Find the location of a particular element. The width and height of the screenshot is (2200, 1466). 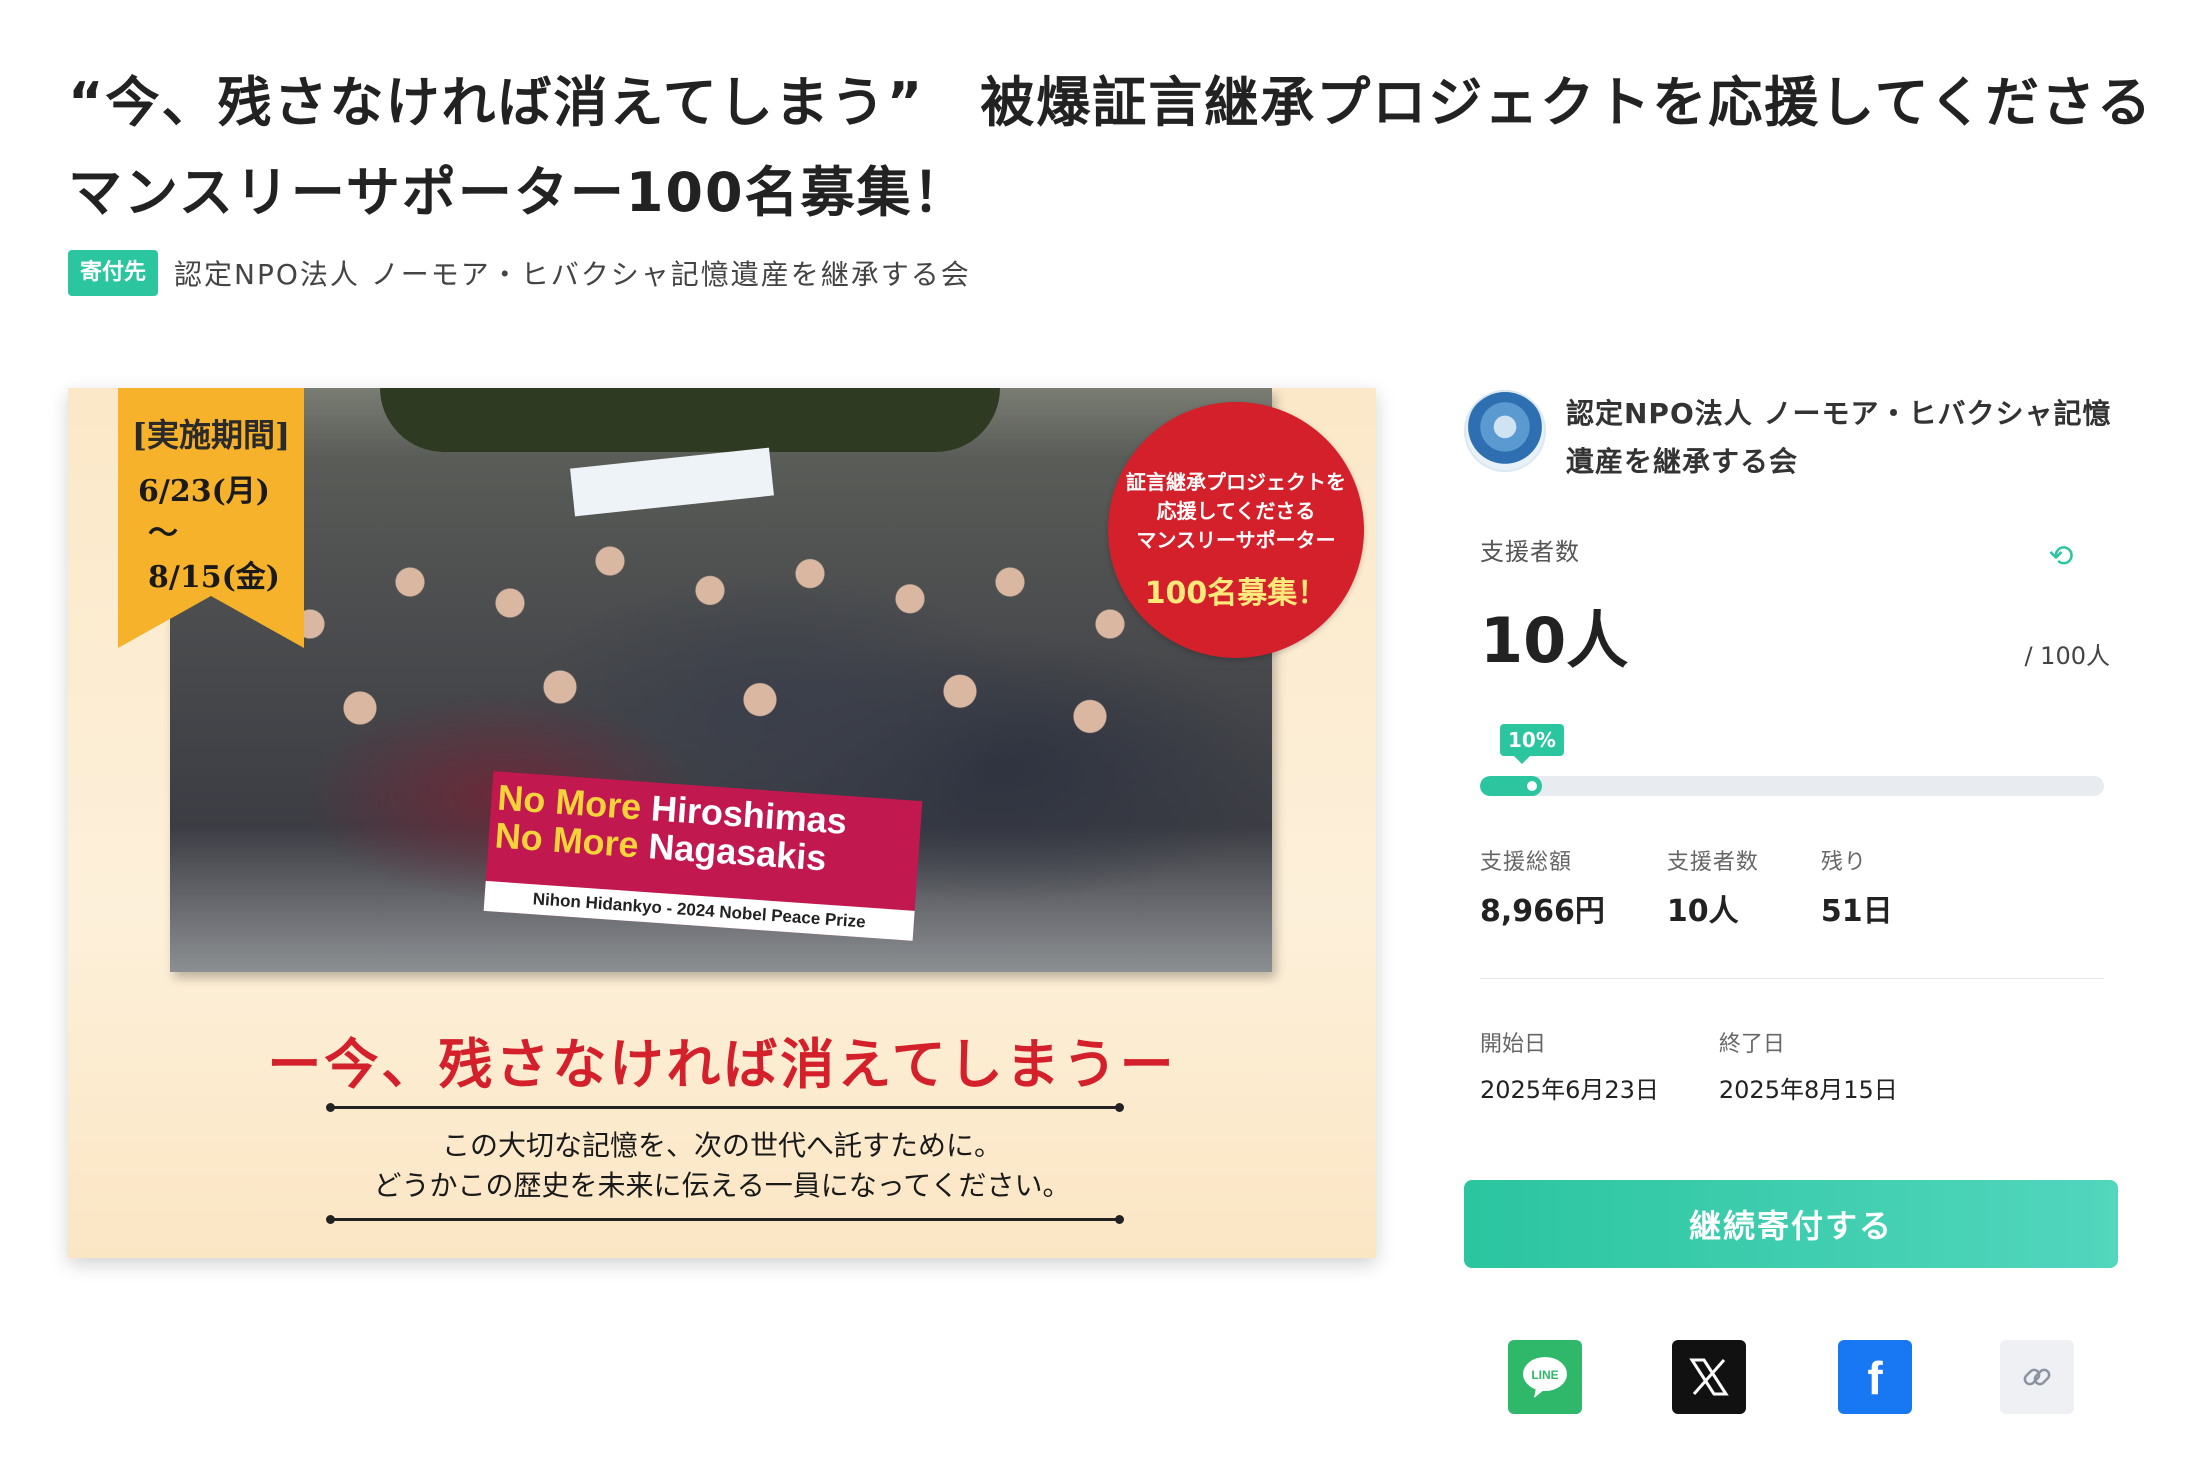

supporters-label: 支援者数 is located at coordinates (1530, 552).